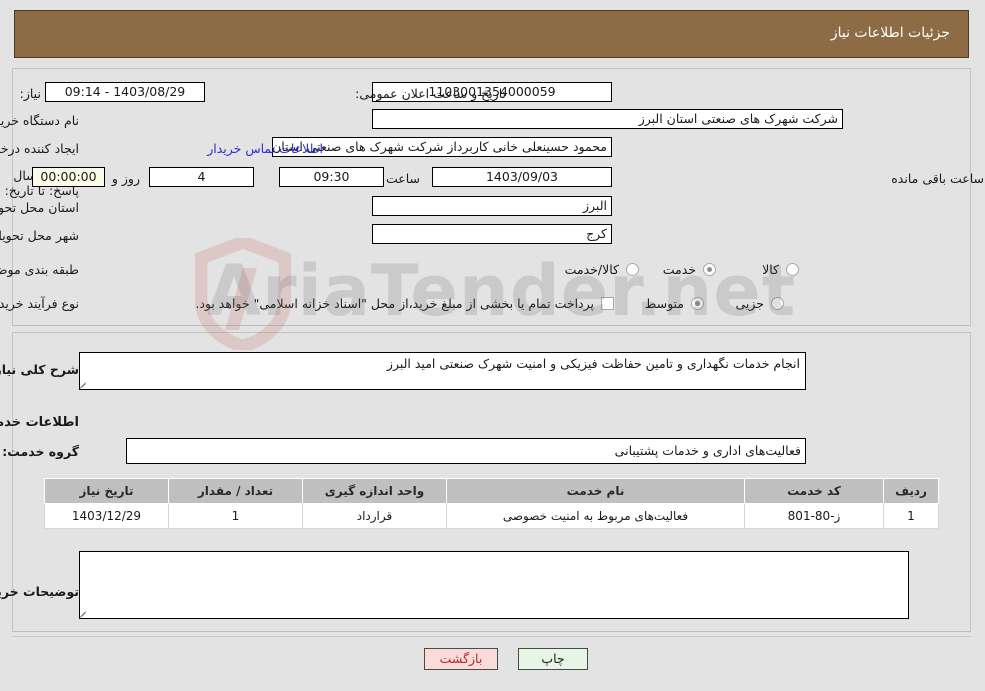  I want to click on buyer-contact-link: اطلاعات تماس خریدار, so click(266, 148).